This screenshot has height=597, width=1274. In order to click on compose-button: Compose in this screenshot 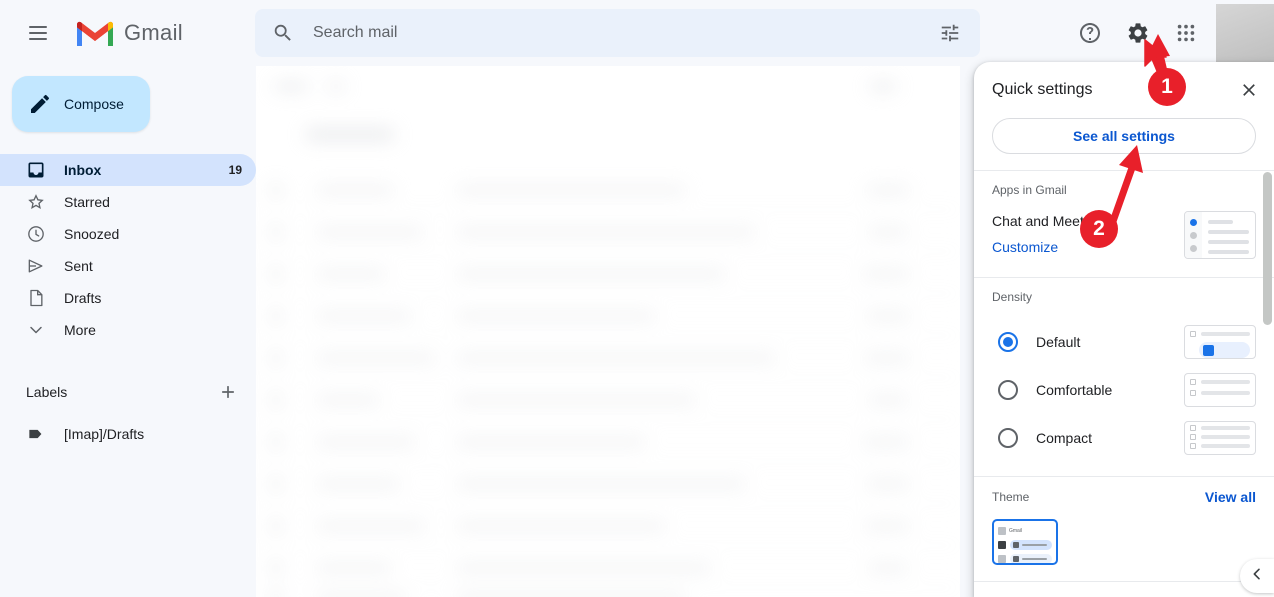, I will do `click(81, 104)`.